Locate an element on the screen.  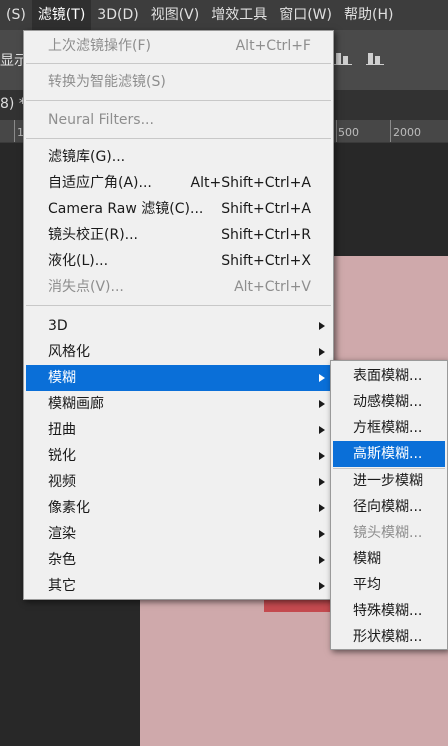
ruler-tick: 500 is located at coordinates (348, 132).